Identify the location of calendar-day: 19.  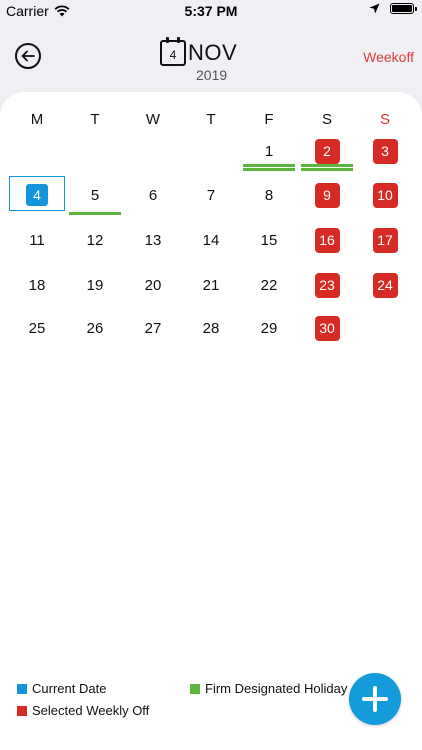
(95, 286).